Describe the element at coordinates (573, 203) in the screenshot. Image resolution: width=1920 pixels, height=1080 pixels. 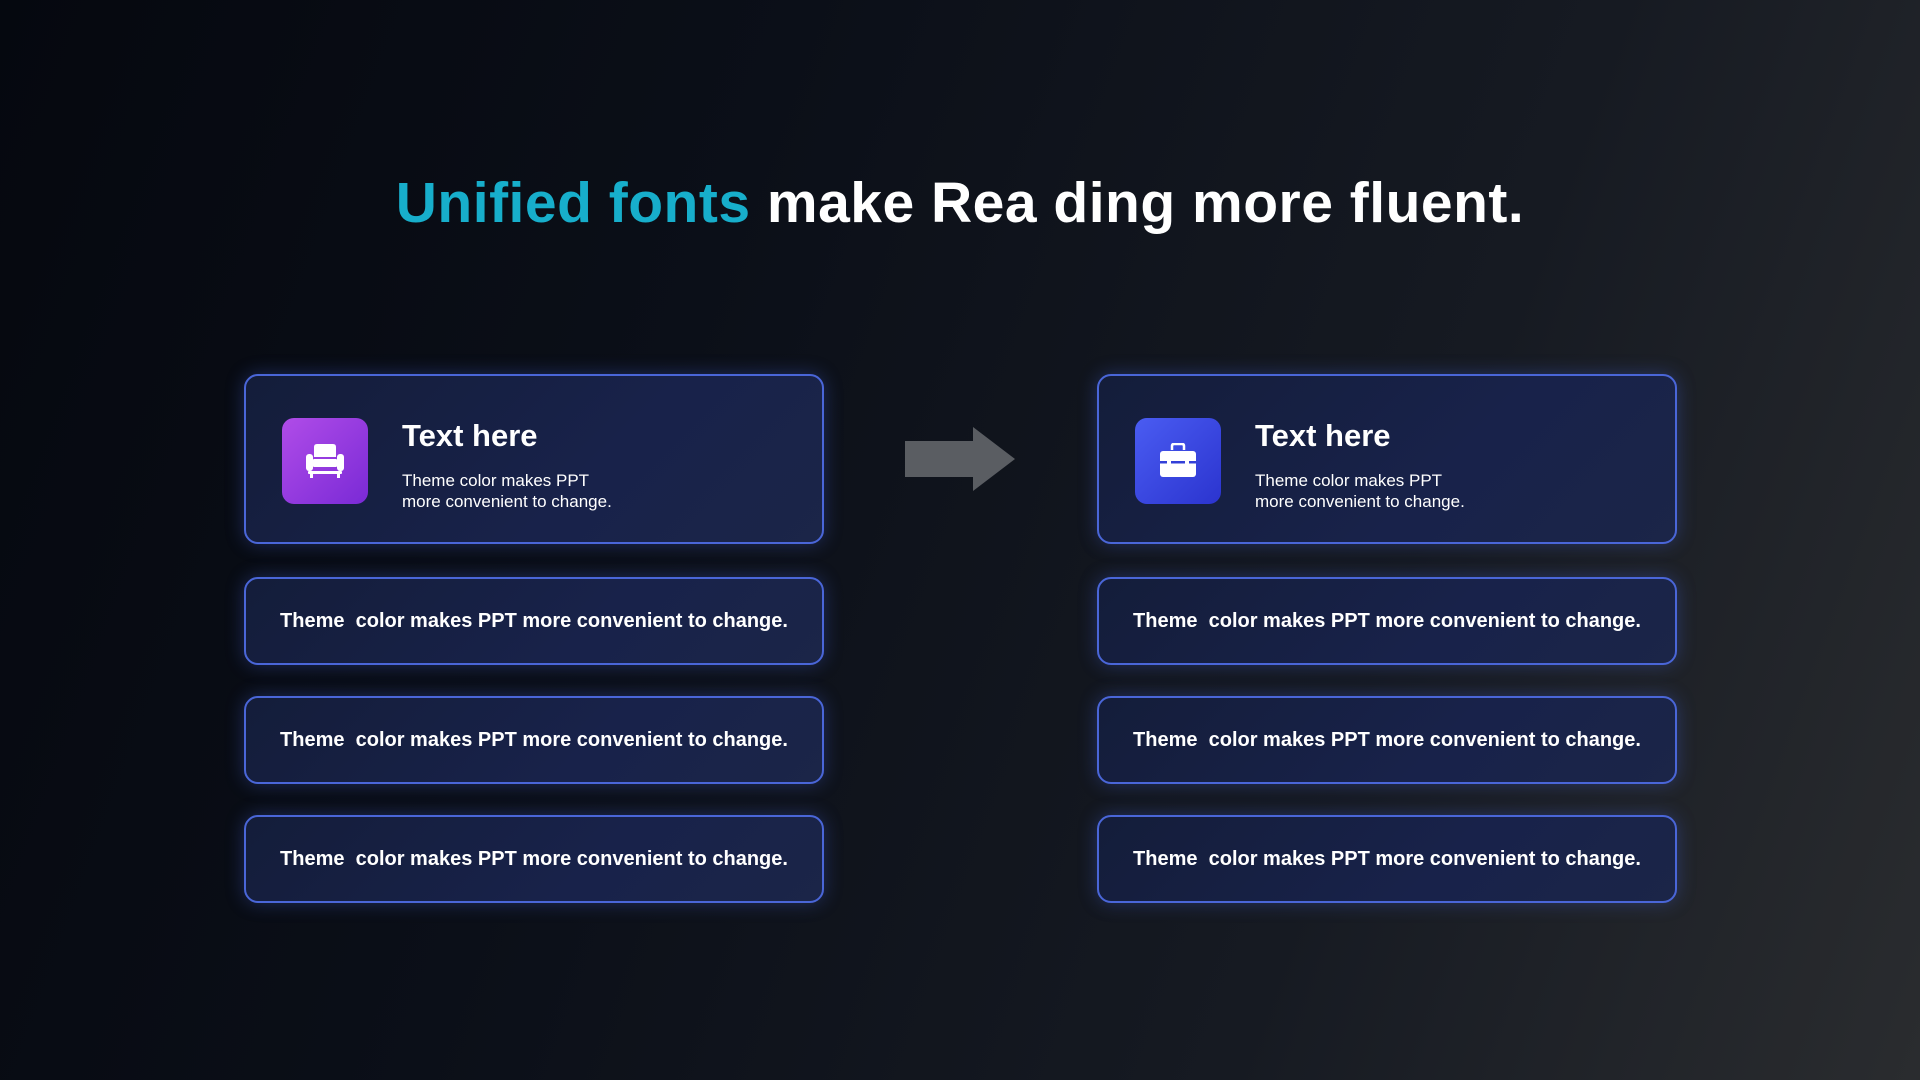
I see `title-accent: Unified fonts` at that location.